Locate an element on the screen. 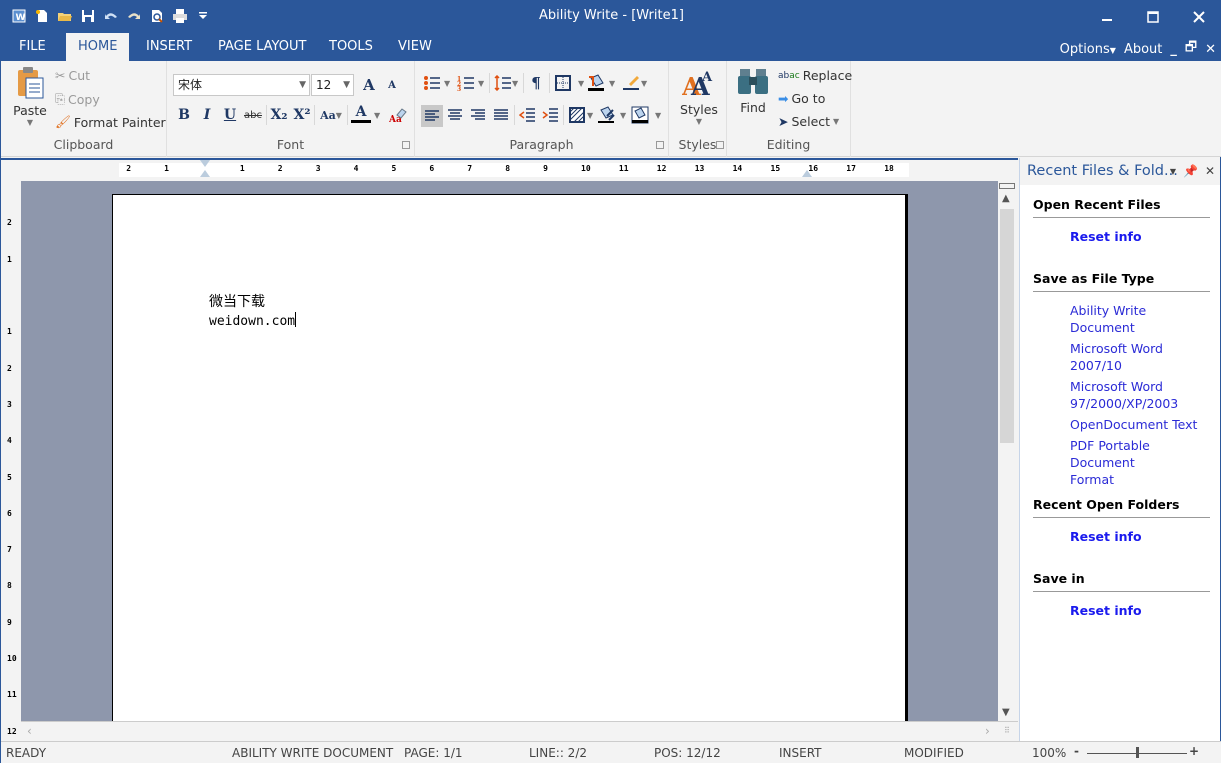 This screenshot has width=1221, height=763. file-type-odt: OpenDocument Text is located at coordinates (1140, 424).